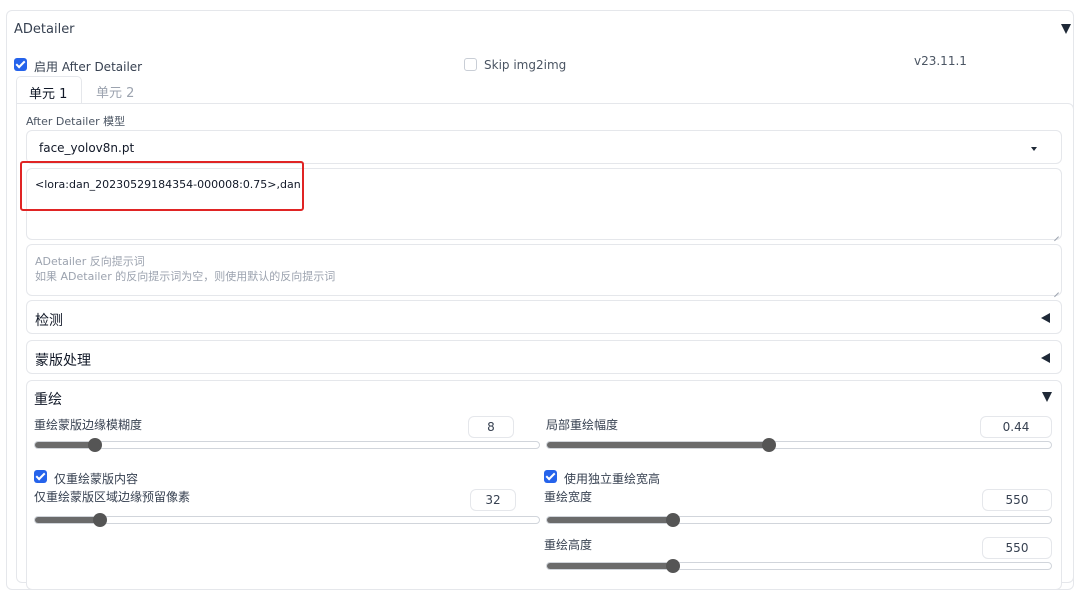  I want to click on inpaint-height-fill, so click(610, 566).